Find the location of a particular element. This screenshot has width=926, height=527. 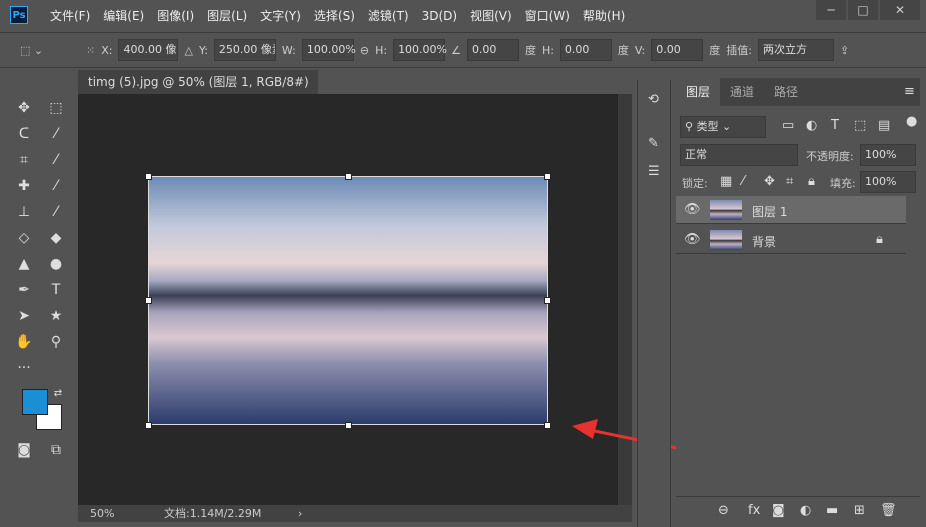

swap-colors-icon: ⇄ is located at coordinates (58, 394).